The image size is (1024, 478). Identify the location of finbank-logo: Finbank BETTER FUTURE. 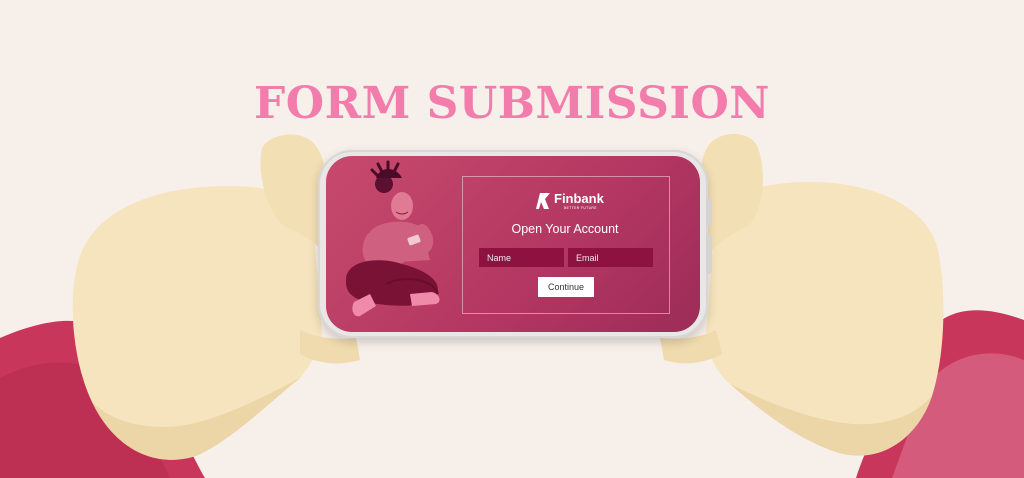
(570, 201).